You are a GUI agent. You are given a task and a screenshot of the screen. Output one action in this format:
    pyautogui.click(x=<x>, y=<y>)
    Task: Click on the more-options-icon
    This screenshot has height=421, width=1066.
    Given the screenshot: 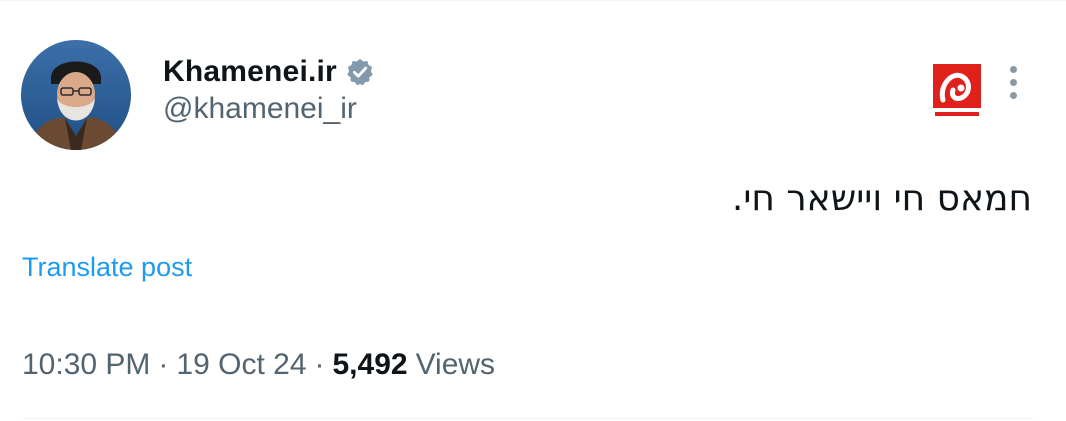 What is the action you would take?
    pyautogui.click(x=1013, y=82)
    